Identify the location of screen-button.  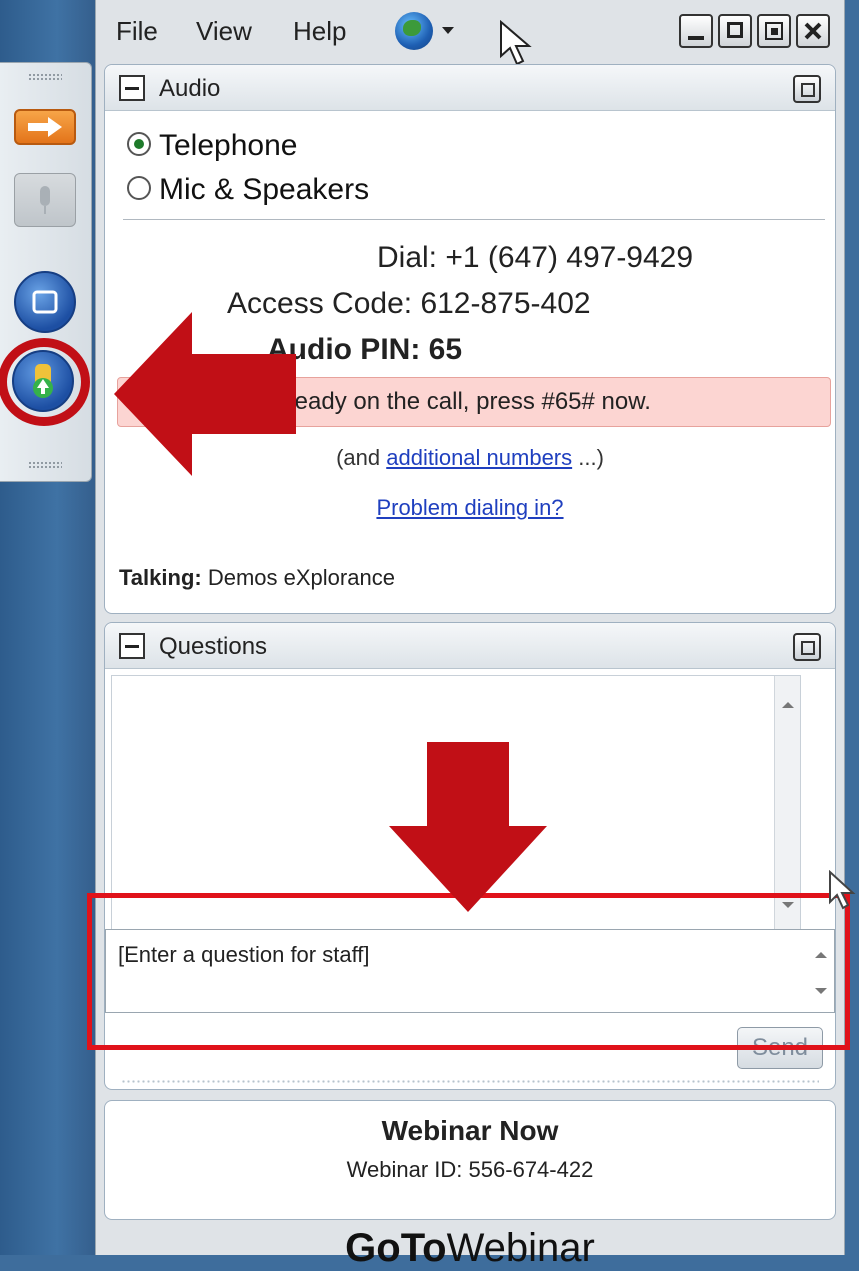
(45, 302).